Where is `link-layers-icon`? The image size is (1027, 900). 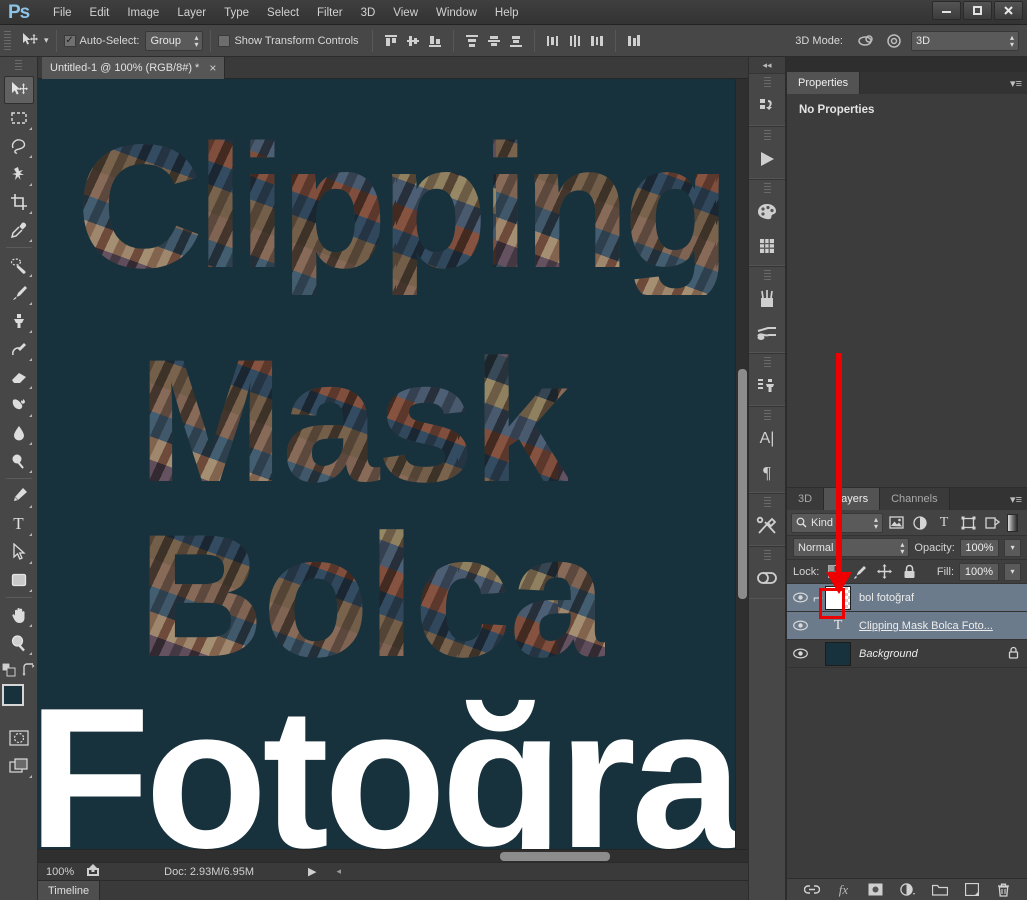 link-layers-icon is located at coordinates (812, 890).